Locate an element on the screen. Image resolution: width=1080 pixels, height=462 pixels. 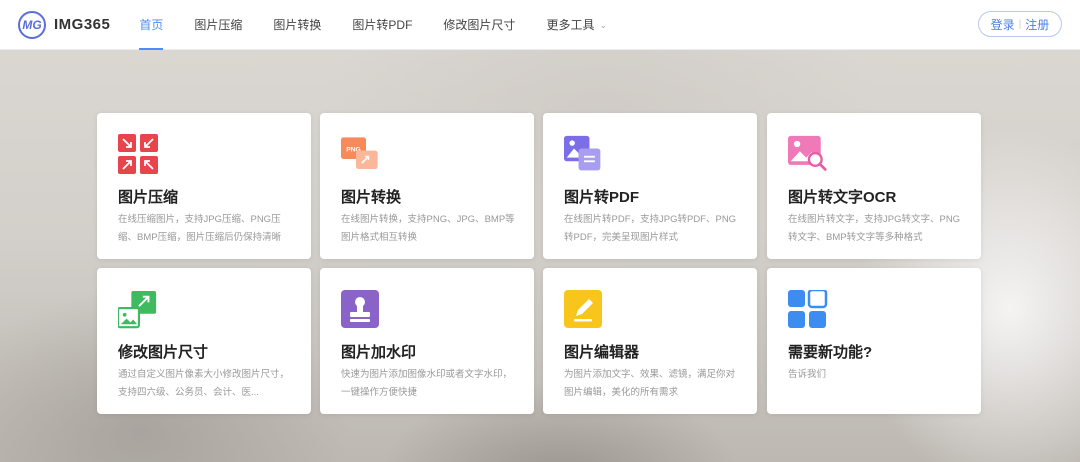
nav-label: 更多工具 is located at coordinates (570, 25).